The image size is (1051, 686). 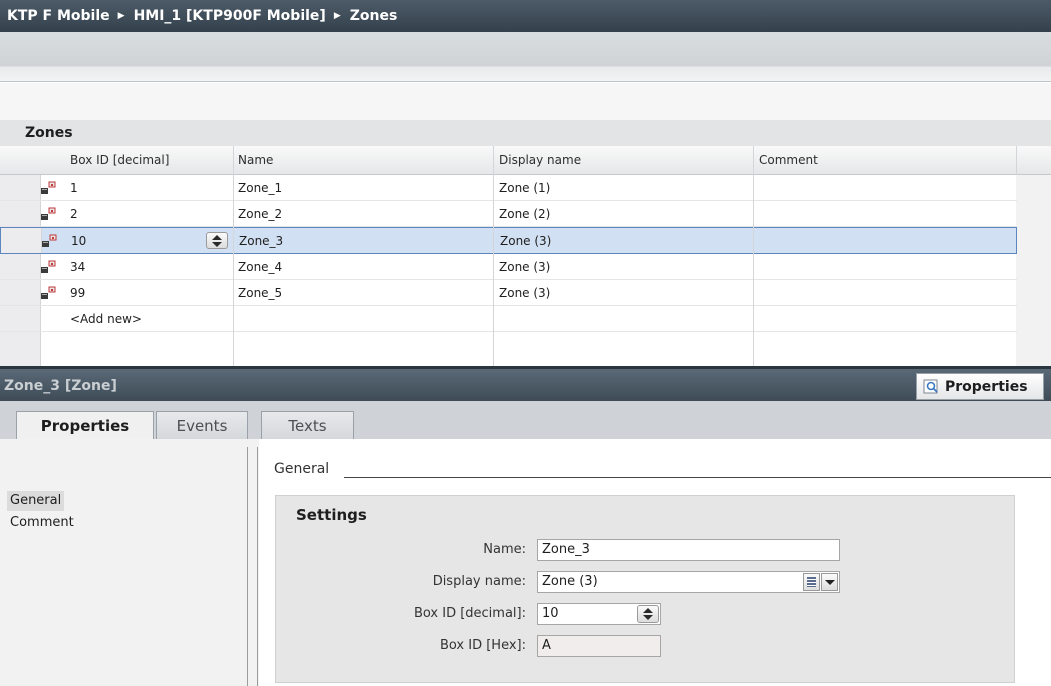 What do you see at coordinates (1033, 270) in the screenshot?
I see `table-filler-column` at bounding box center [1033, 270].